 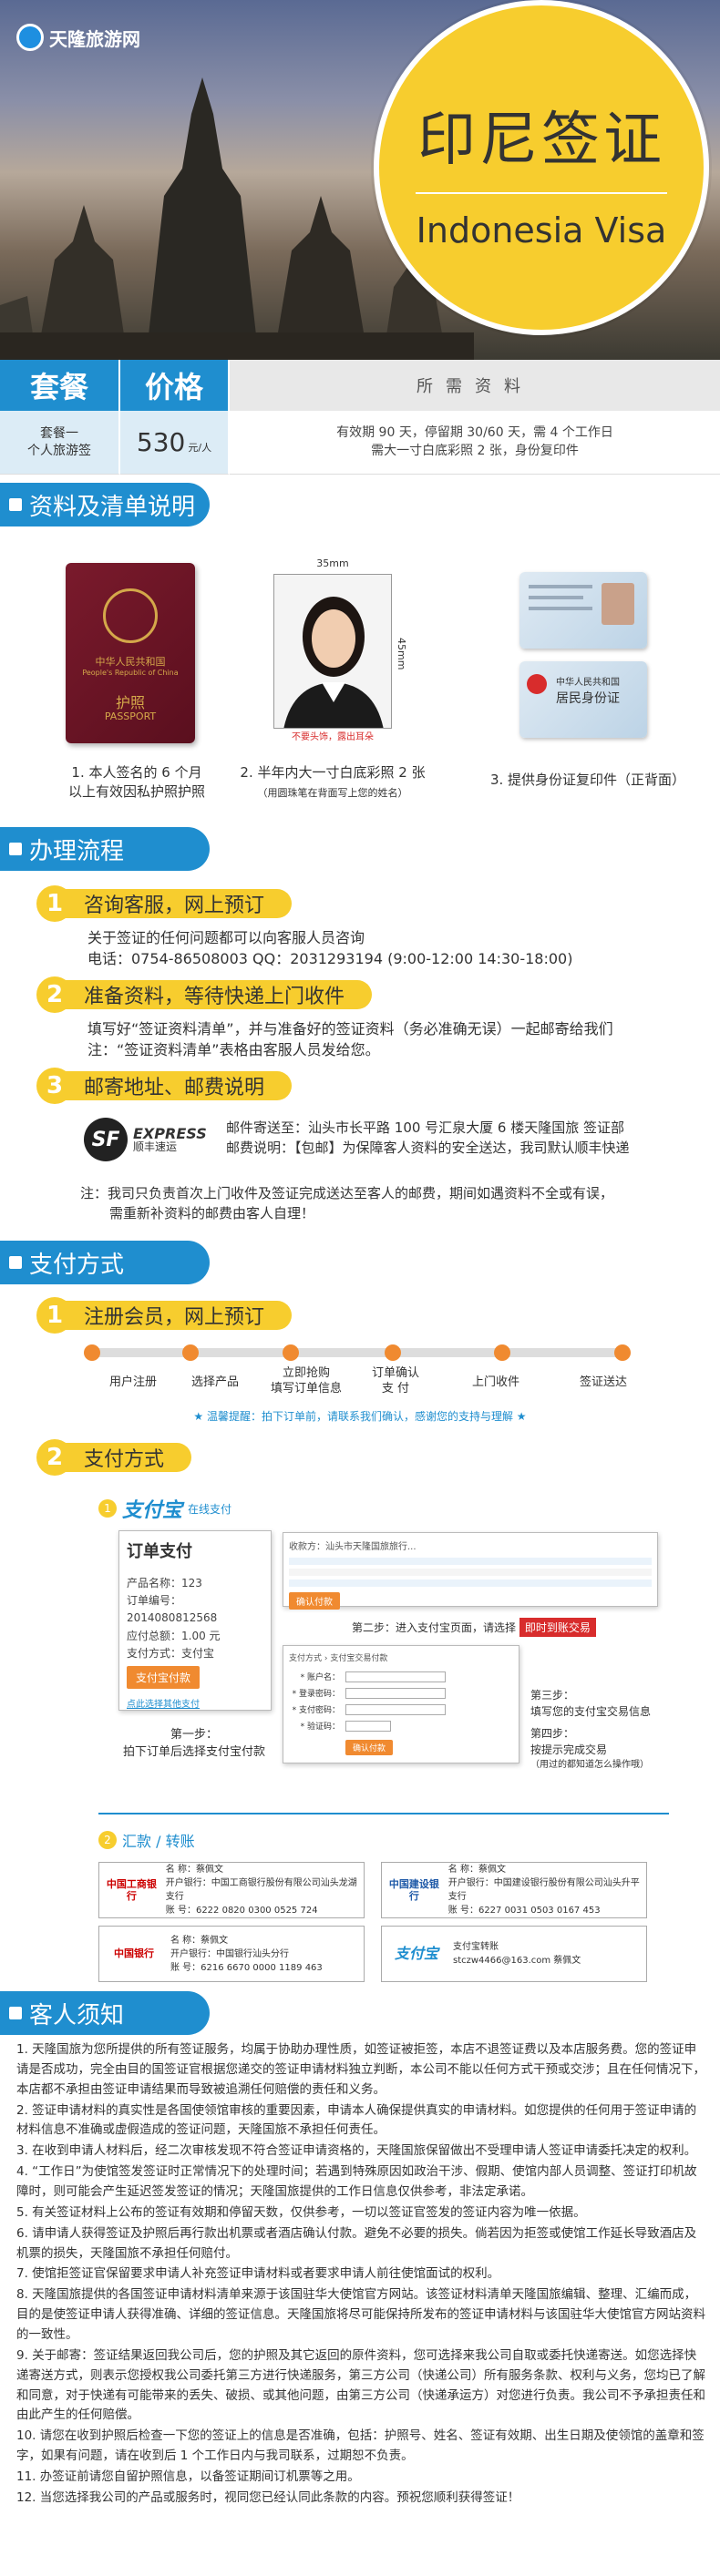 I want to click on id-photo-sample, so click(x=332, y=651).